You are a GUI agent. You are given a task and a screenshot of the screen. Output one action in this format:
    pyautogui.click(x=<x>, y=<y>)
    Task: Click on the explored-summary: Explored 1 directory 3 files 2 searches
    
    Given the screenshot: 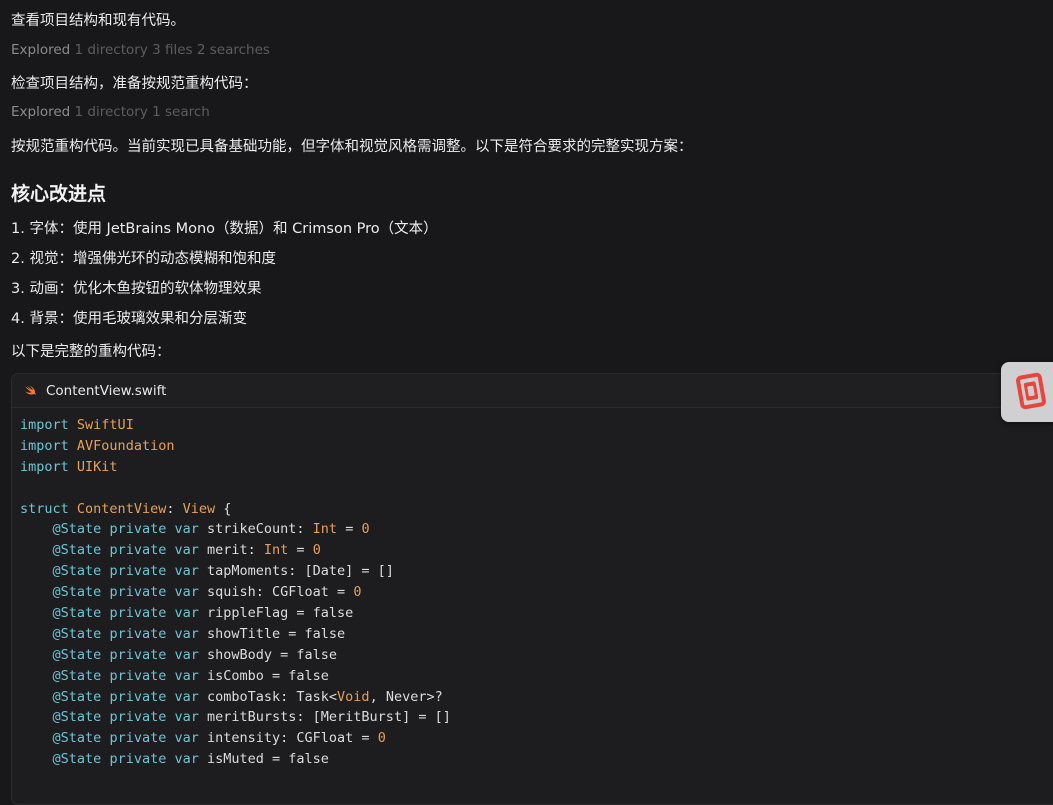 What is the action you would take?
    pyautogui.click(x=140, y=50)
    